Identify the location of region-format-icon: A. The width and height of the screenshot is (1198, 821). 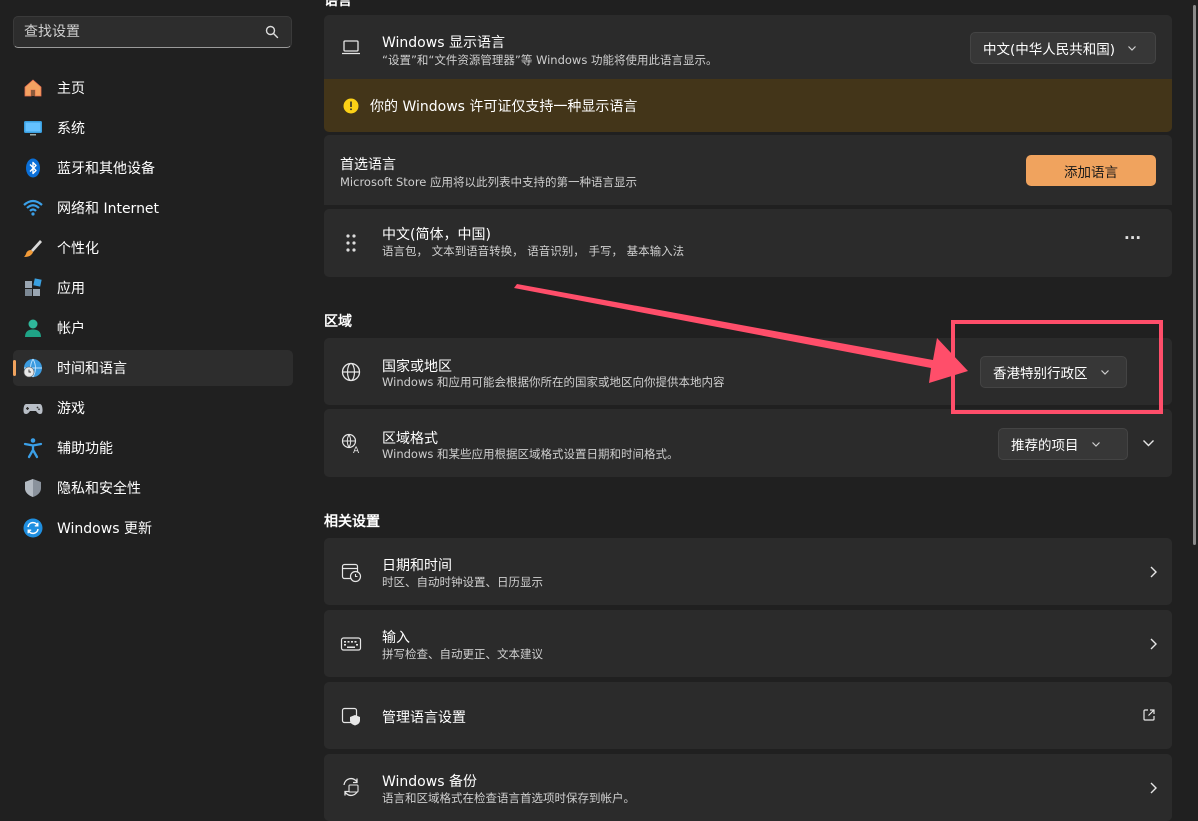
(351, 443).